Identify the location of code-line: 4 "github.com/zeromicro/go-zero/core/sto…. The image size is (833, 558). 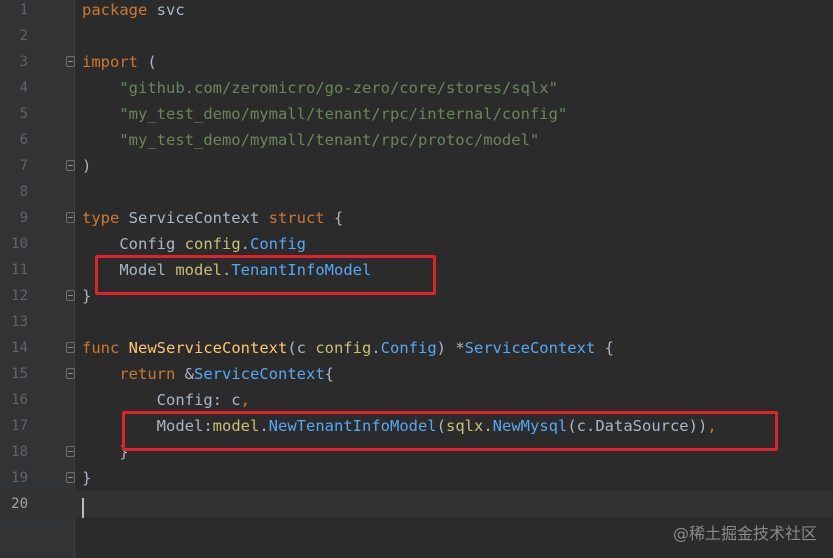
(416, 88).